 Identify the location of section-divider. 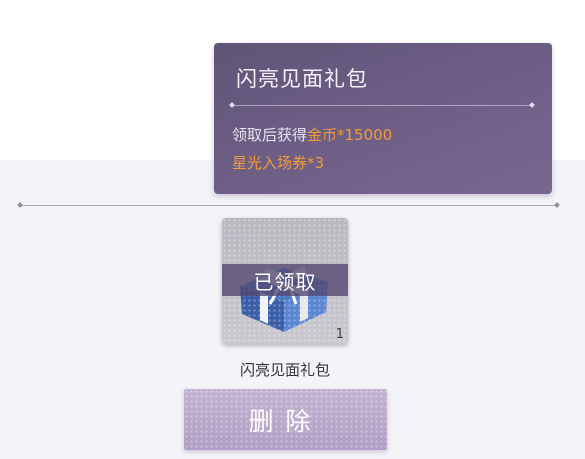
(288, 205).